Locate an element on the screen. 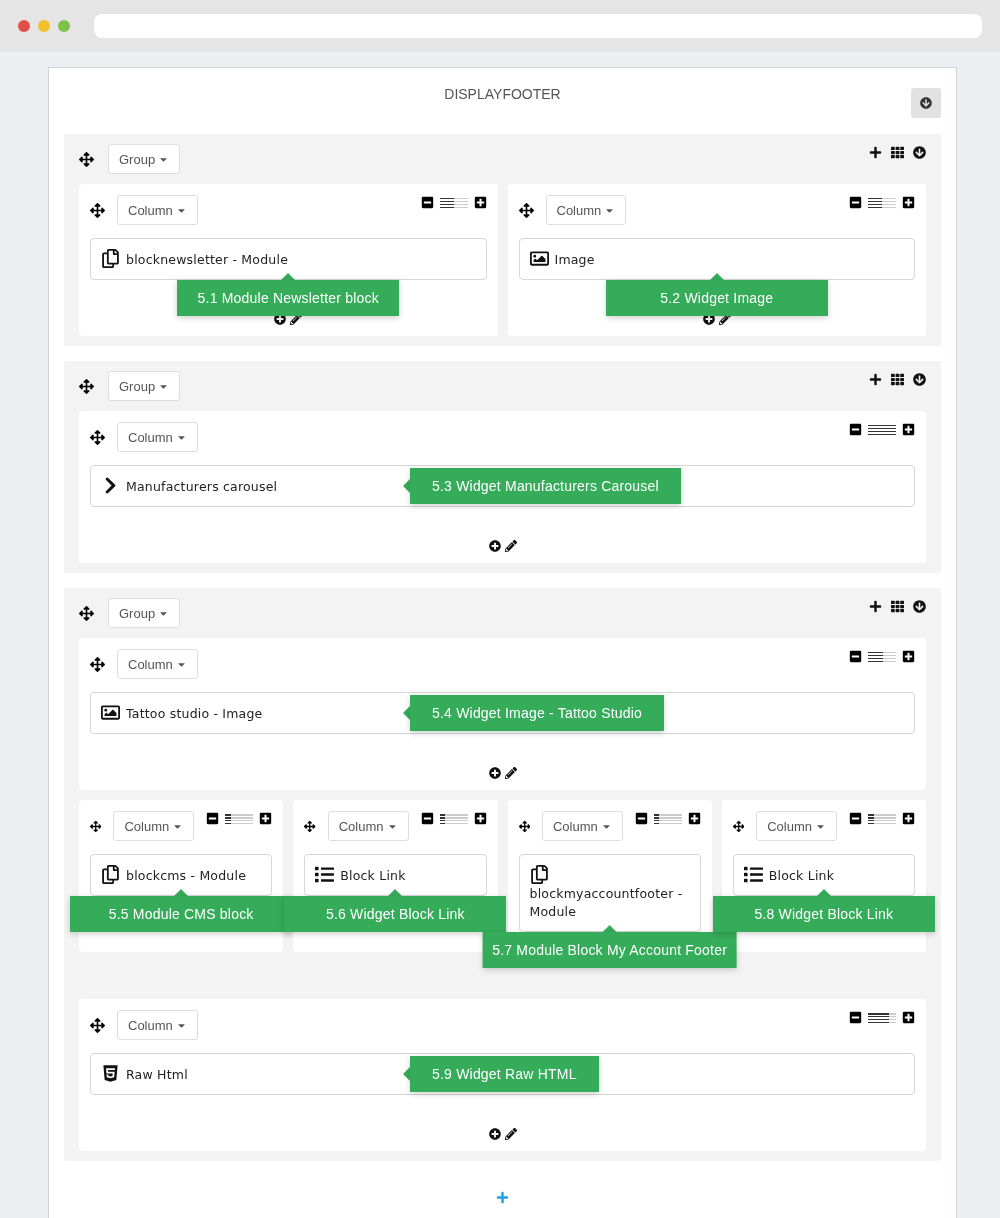  tooltip: 5.9 Widget Raw HTML is located at coordinates (504, 1074).